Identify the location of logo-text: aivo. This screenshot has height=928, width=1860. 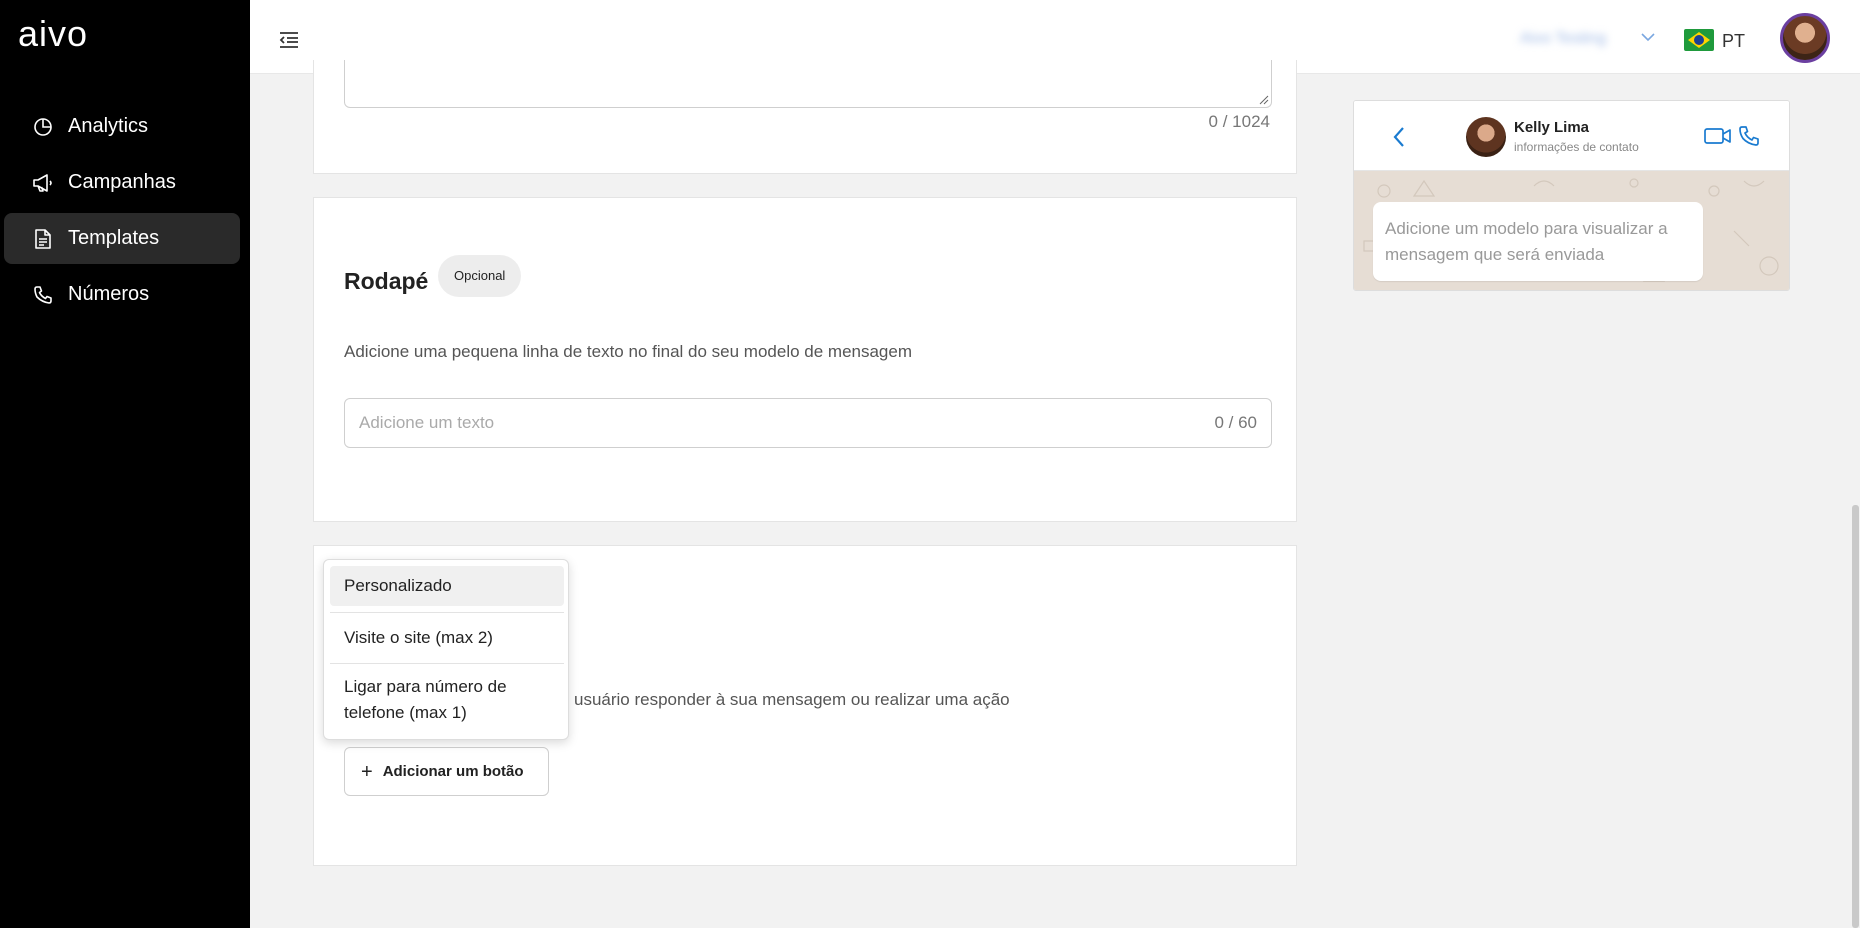
(53, 35).